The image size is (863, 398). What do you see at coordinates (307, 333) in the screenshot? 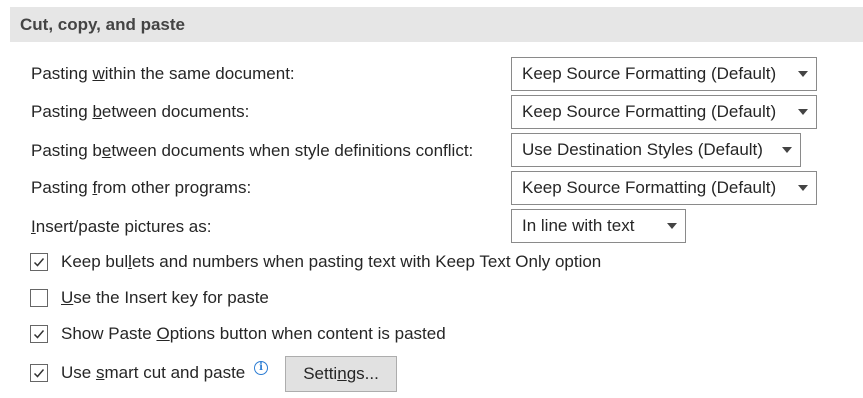
I see `label-text: ptions button when content is pasted` at bounding box center [307, 333].